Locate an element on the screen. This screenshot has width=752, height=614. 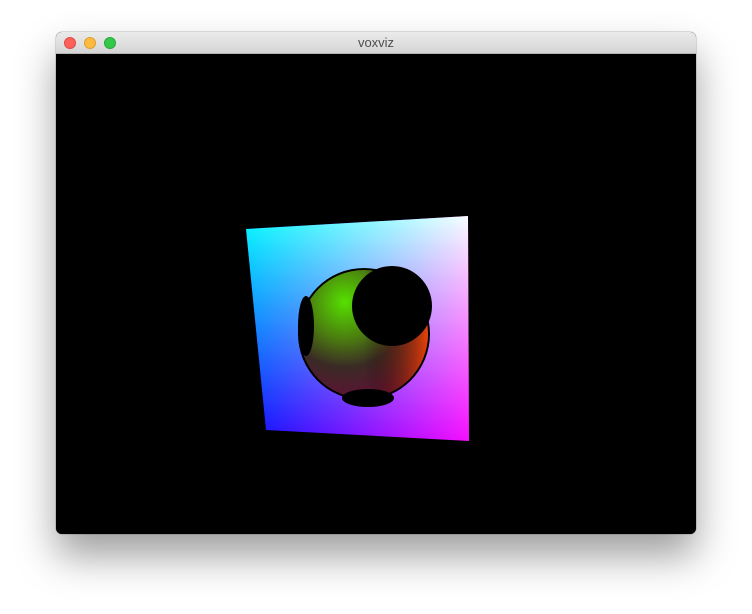
render-canvas is located at coordinates (357, 328).